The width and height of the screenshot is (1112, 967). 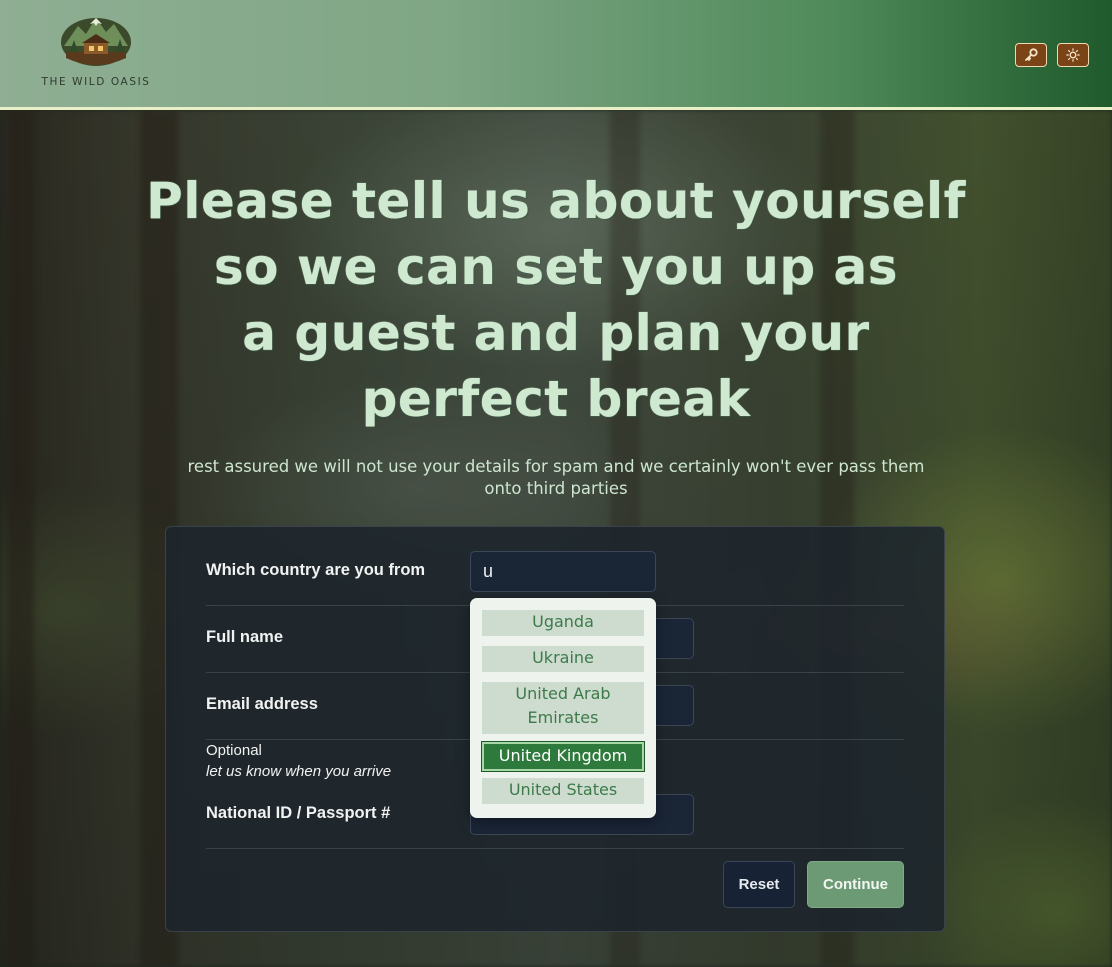 I want to click on country-option: United Arab Emirates, so click(x=563, y=708).